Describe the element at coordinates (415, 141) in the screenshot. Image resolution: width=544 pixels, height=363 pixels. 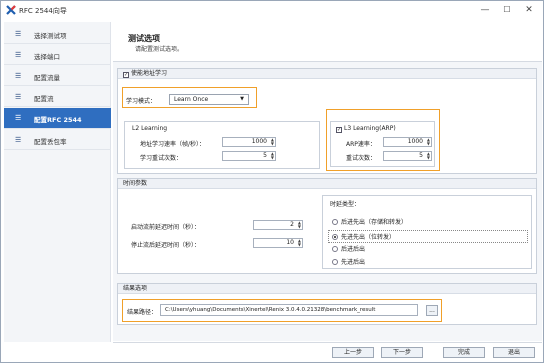
I see `l3-arp-rate-value: 1000` at that location.